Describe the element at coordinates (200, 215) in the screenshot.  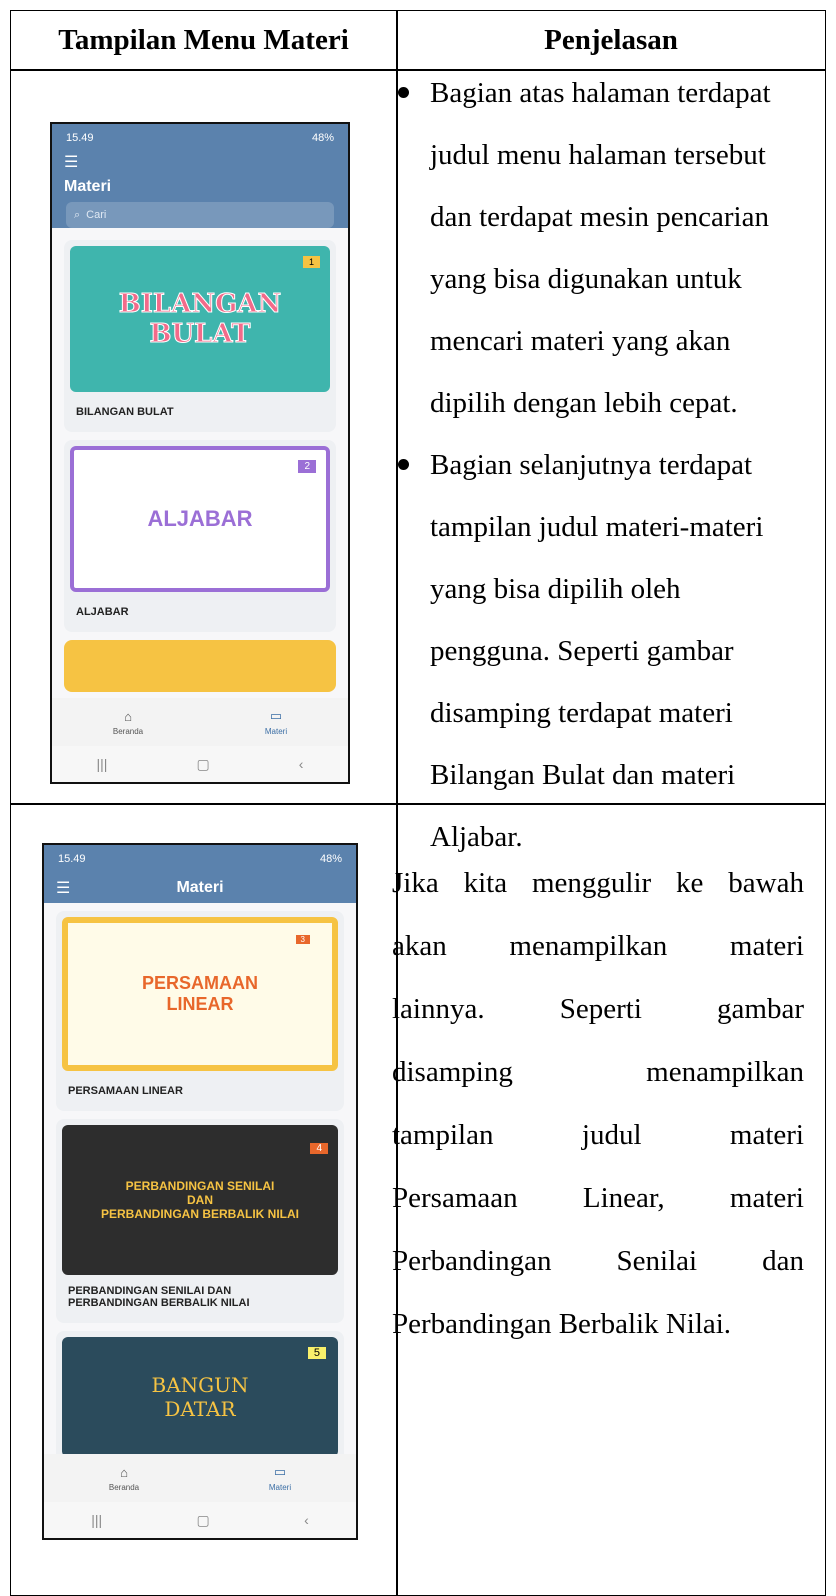
I see `search-input: ⌕ Cari` at that location.